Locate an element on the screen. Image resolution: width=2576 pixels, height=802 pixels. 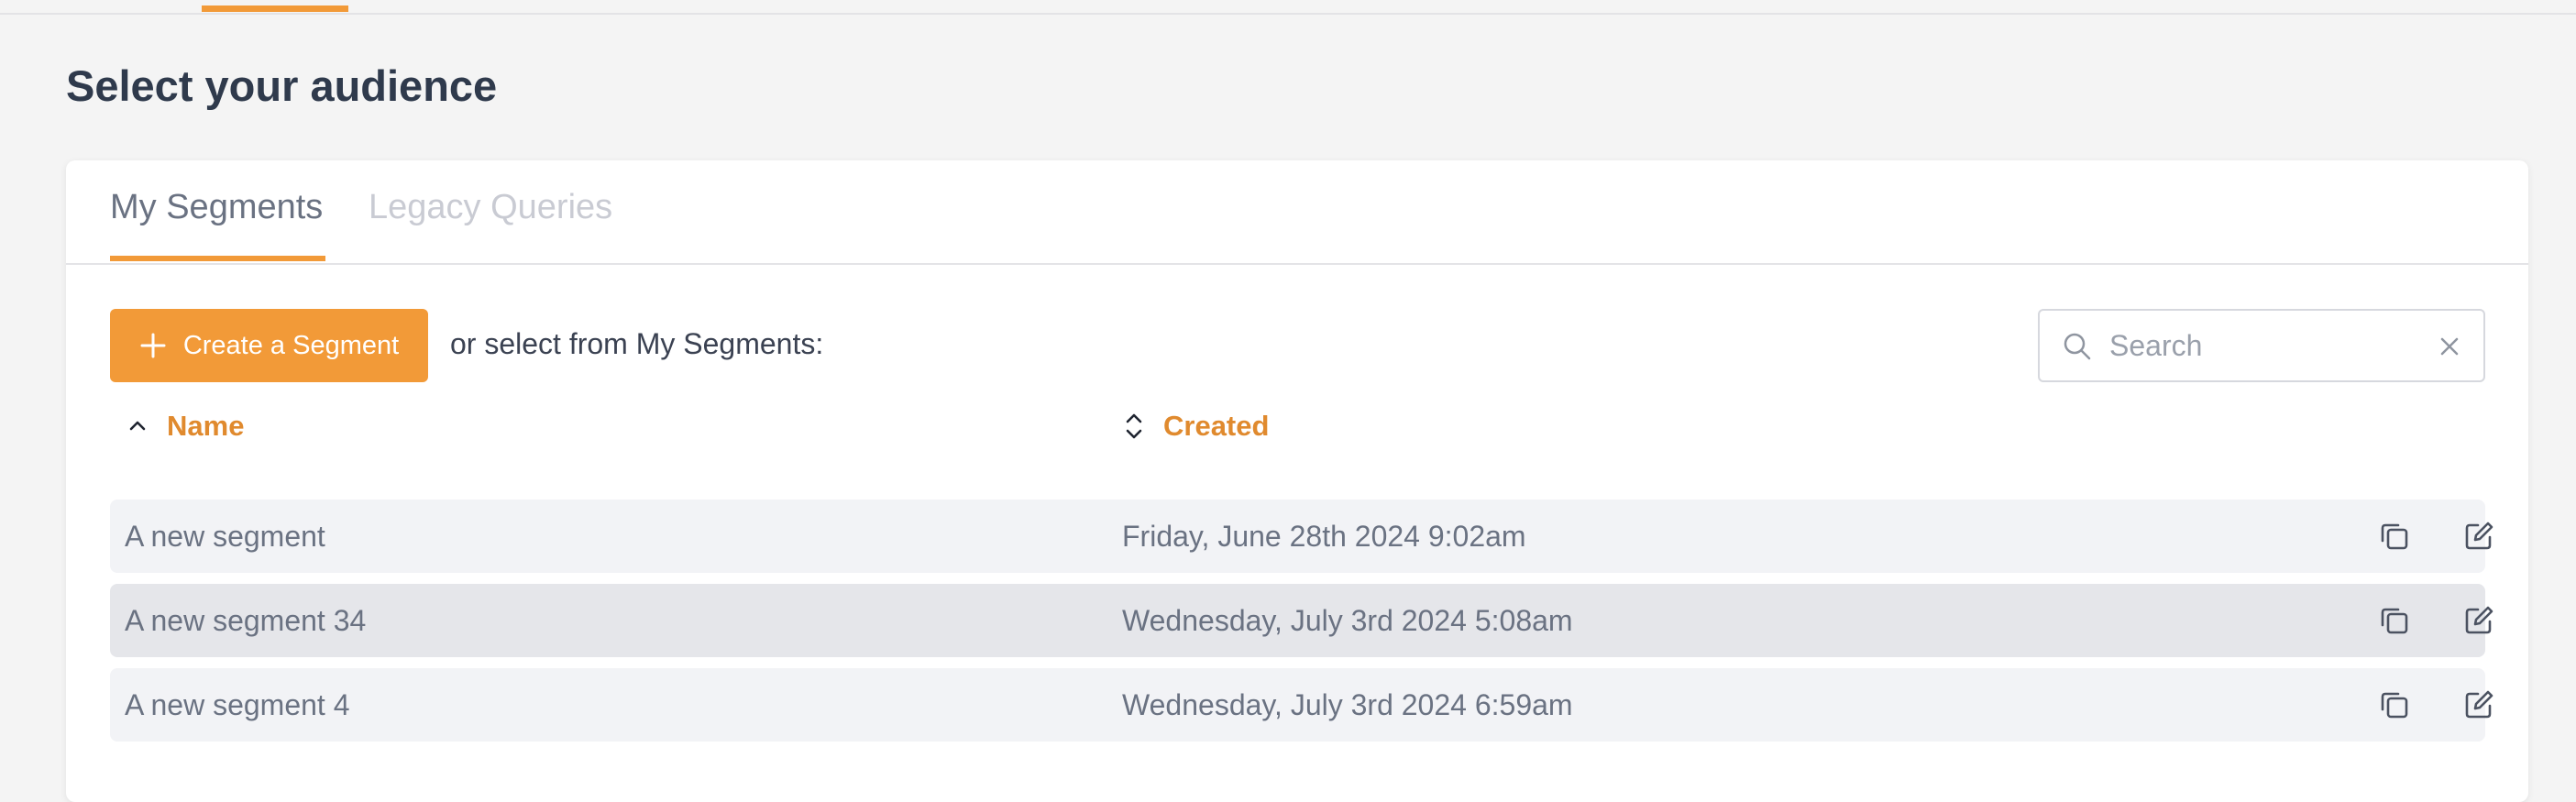
active-tab-underline is located at coordinates (217, 258).